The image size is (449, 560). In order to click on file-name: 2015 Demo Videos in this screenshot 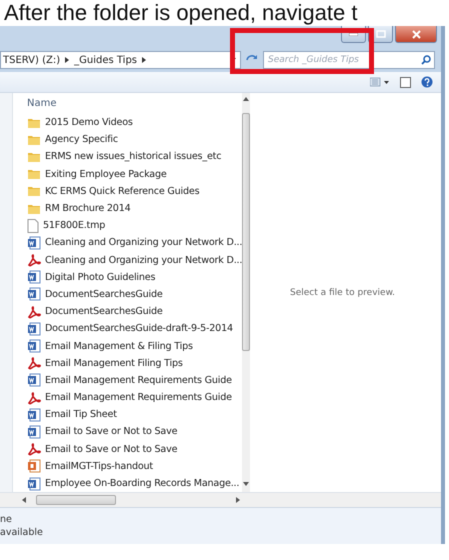, I will do `click(89, 122)`.